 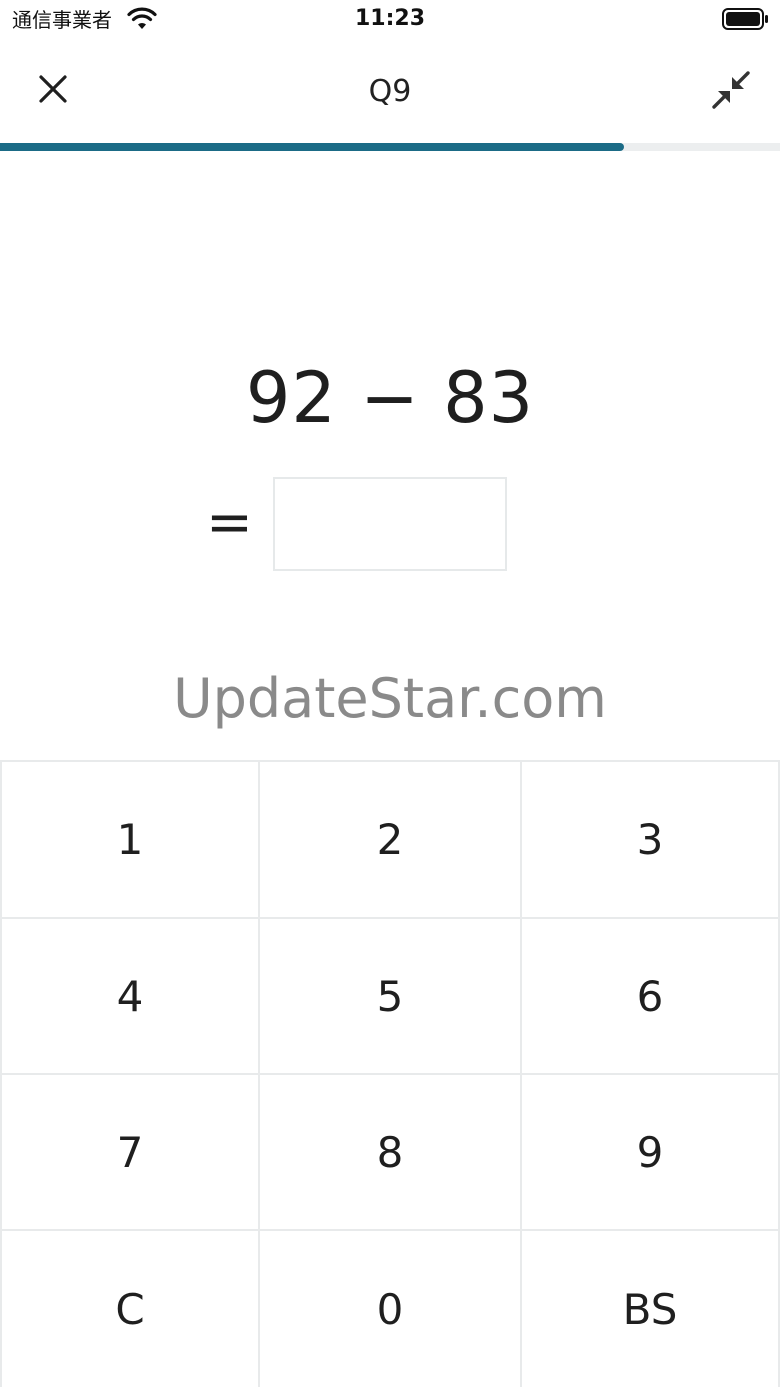 What do you see at coordinates (390, 698) in the screenshot?
I see `watermark: UpdateStar.com` at bounding box center [390, 698].